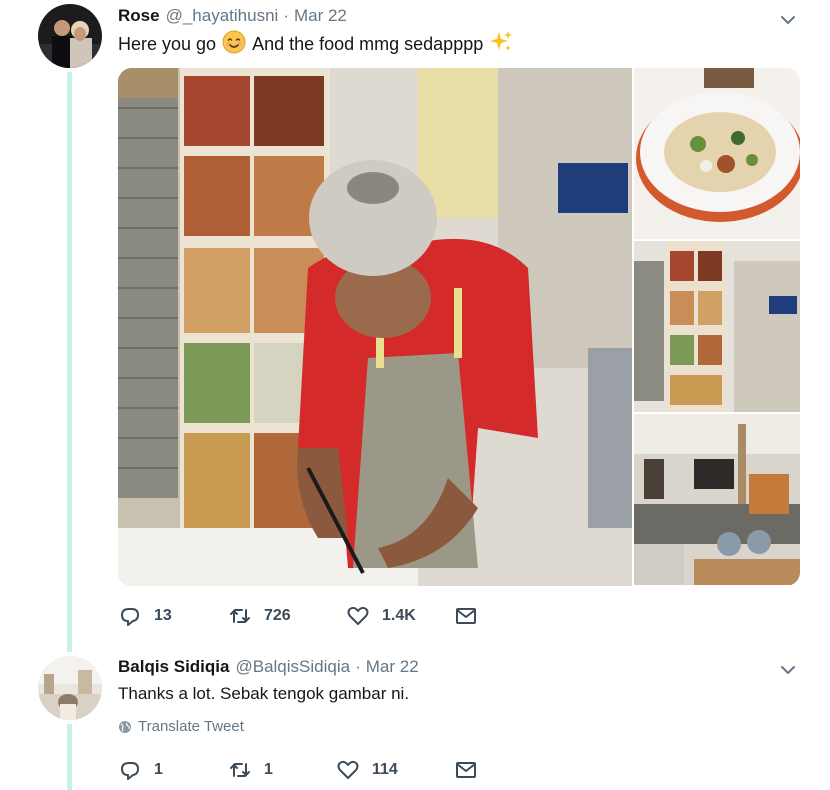  I want to click on like-button: 1.4K, so click(400, 616).